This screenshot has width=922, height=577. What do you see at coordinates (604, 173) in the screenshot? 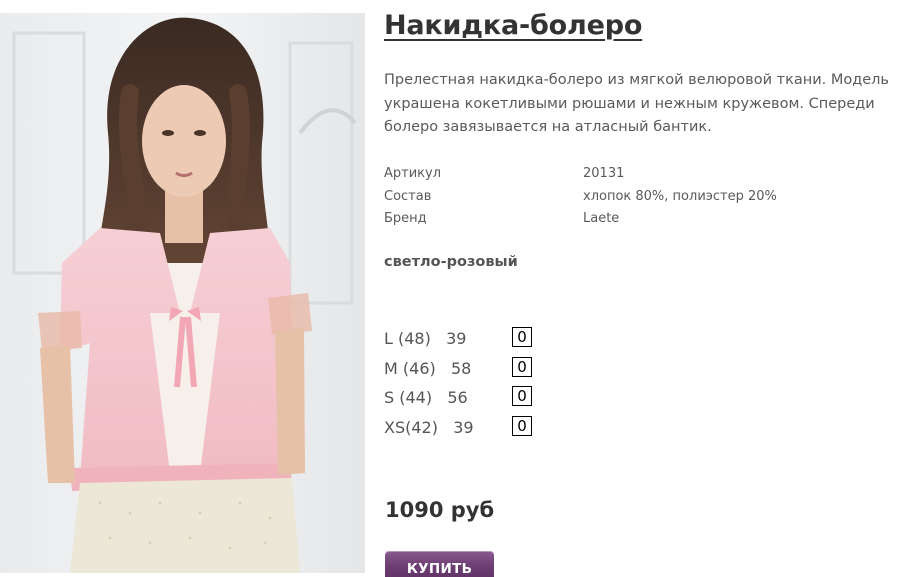
I see `spec-value: 20131` at bounding box center [604, 173].